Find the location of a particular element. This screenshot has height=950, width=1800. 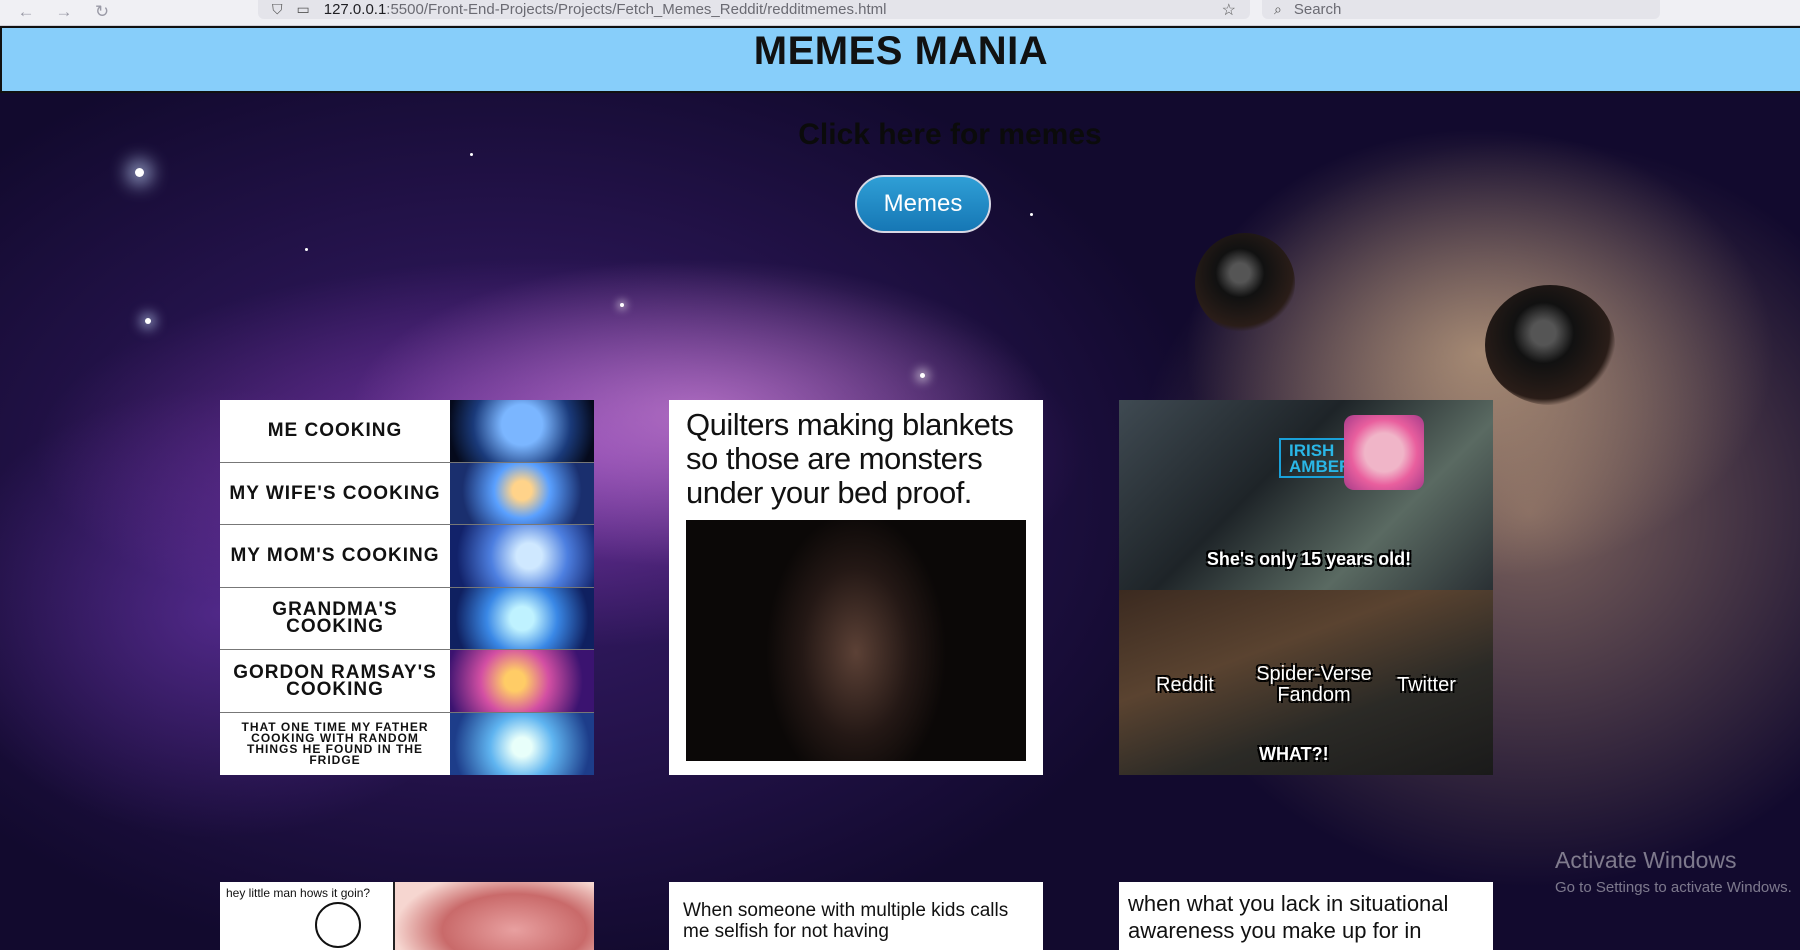

page-title: MEMES MANIA is located at coordinates (901, 51).